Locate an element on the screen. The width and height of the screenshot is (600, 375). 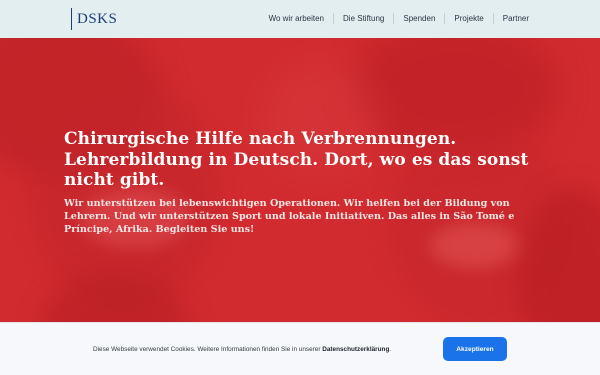
nav-item-wo-wir-arbeiten: Wo wir arbeiten is located at coordinates (296, 18).